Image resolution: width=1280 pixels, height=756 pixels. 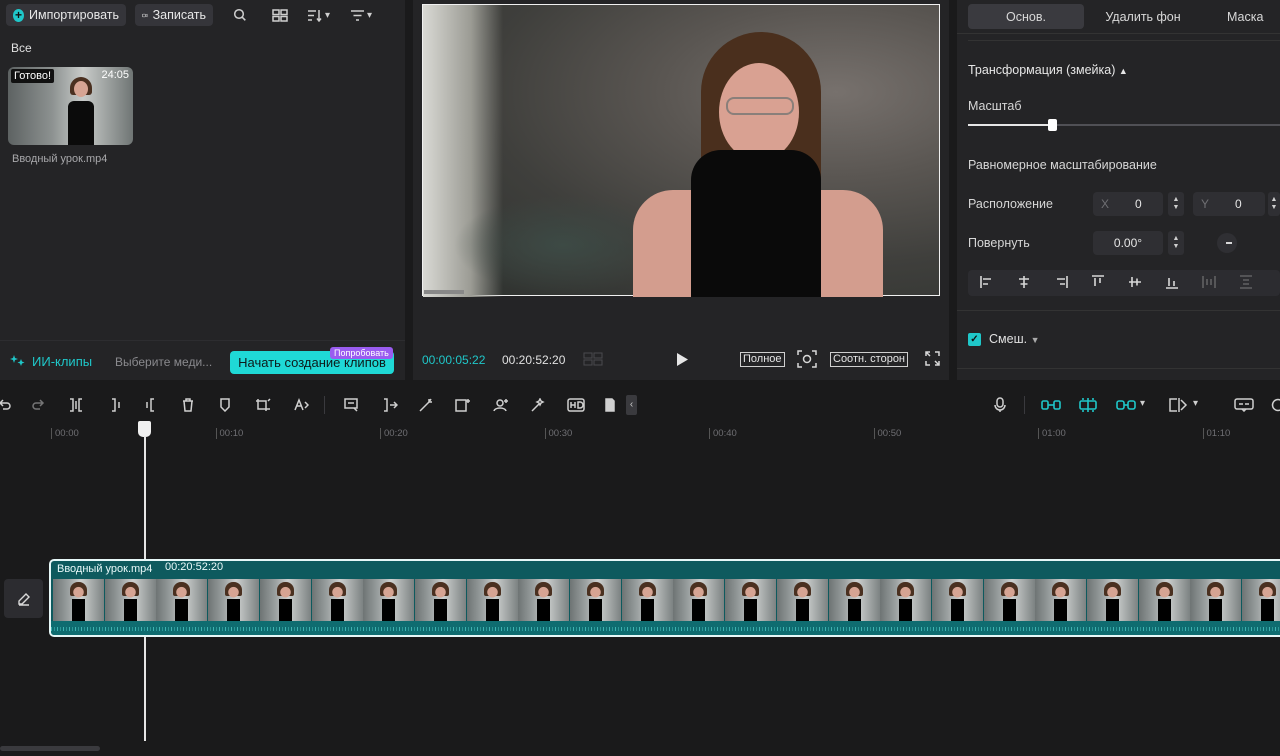 I want to click on distribute-horizontal-button, so click(x=1208, y=282).